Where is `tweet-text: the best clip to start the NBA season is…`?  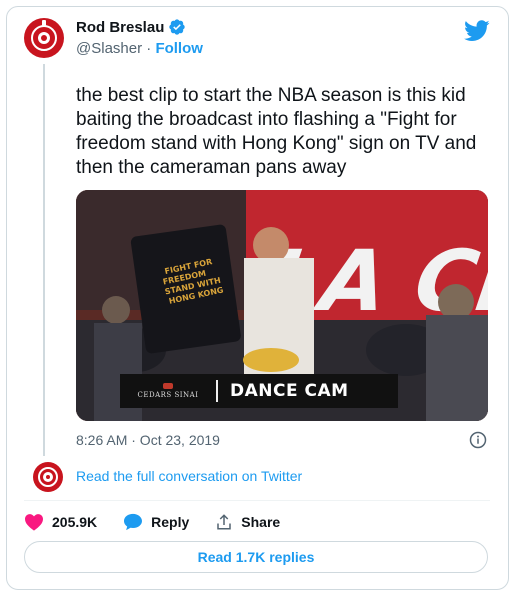
tweet-text: the best clip to start the NBA season is… is located at coordinates (276, 131).